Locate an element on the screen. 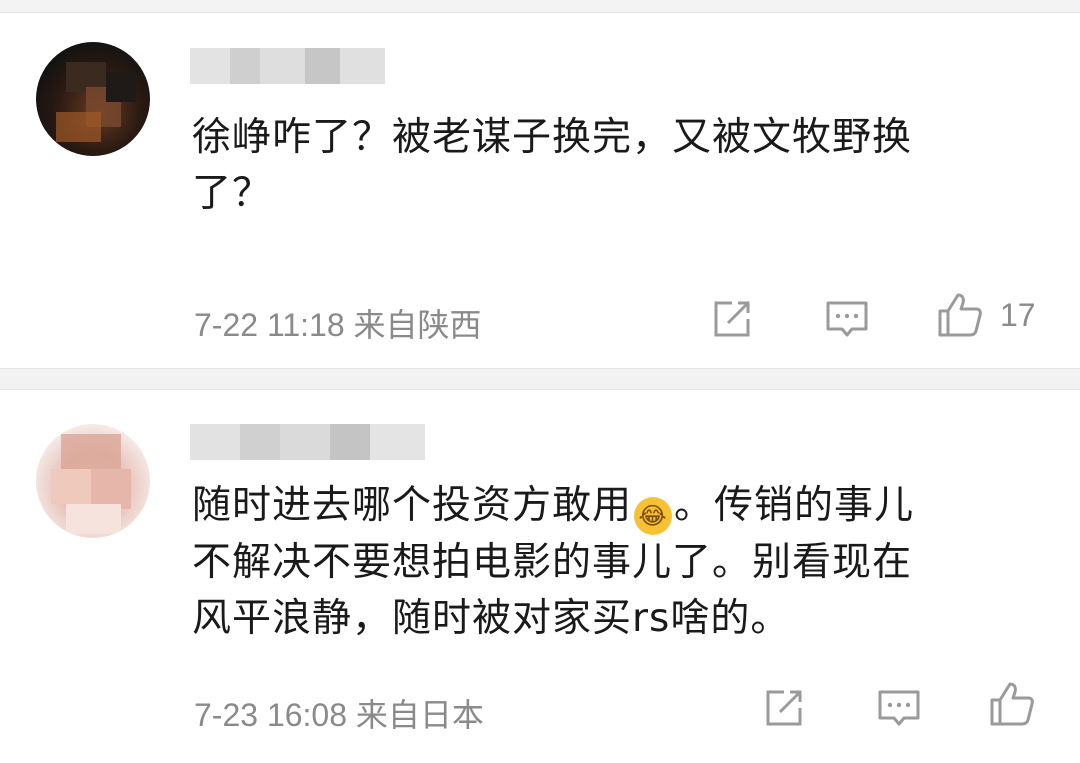  comment-line: 随时进去哪个投资方敢用 😂 。传销的事儿 is located at coordinates (607, 506).